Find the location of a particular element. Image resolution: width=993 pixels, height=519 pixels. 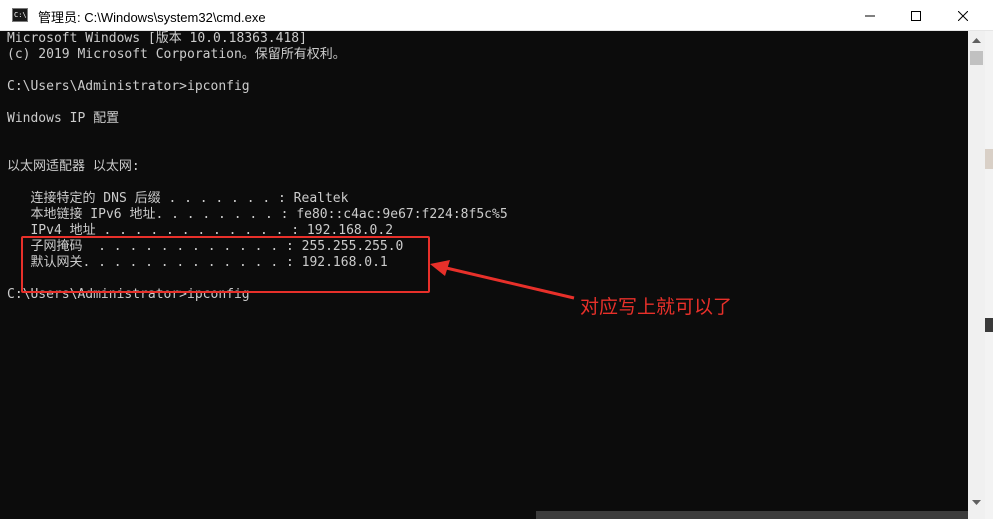

highlight-box is located at coordinates (225, 264).